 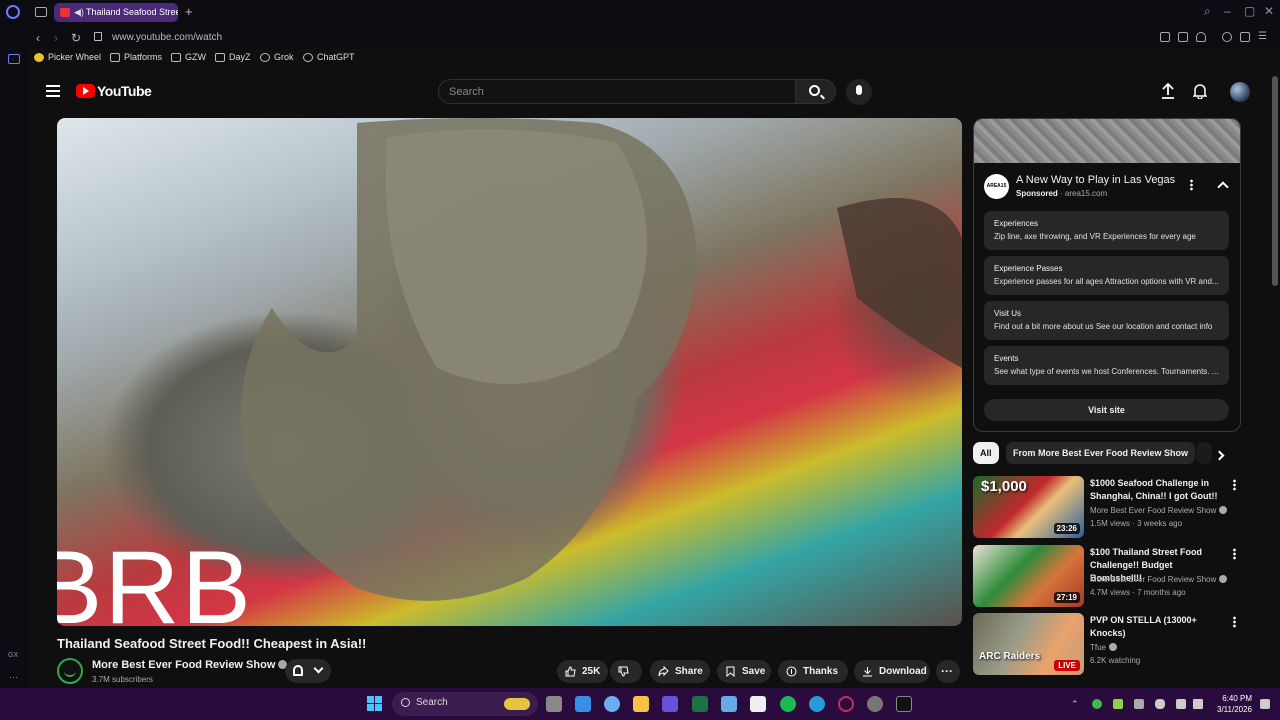 What do you see at coordinates (875, 704) in the screenshot?
I see `steam-icon` at bounding box center [875, 704].